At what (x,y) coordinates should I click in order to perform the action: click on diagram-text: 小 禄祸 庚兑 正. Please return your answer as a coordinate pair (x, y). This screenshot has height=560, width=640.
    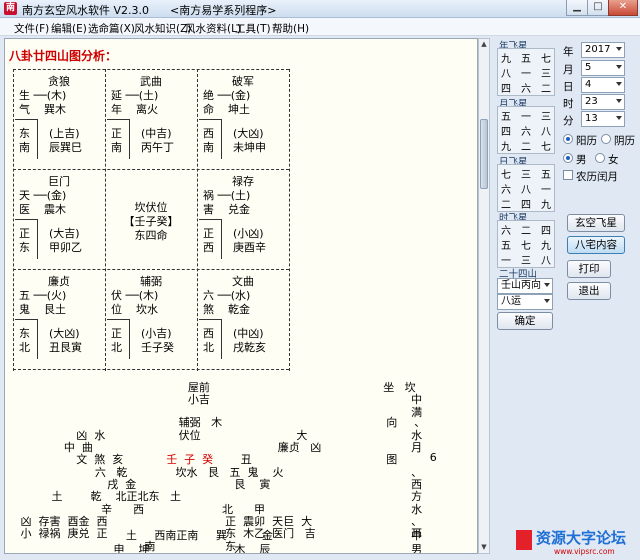
    Looking at the image, I should click on (64, 534).